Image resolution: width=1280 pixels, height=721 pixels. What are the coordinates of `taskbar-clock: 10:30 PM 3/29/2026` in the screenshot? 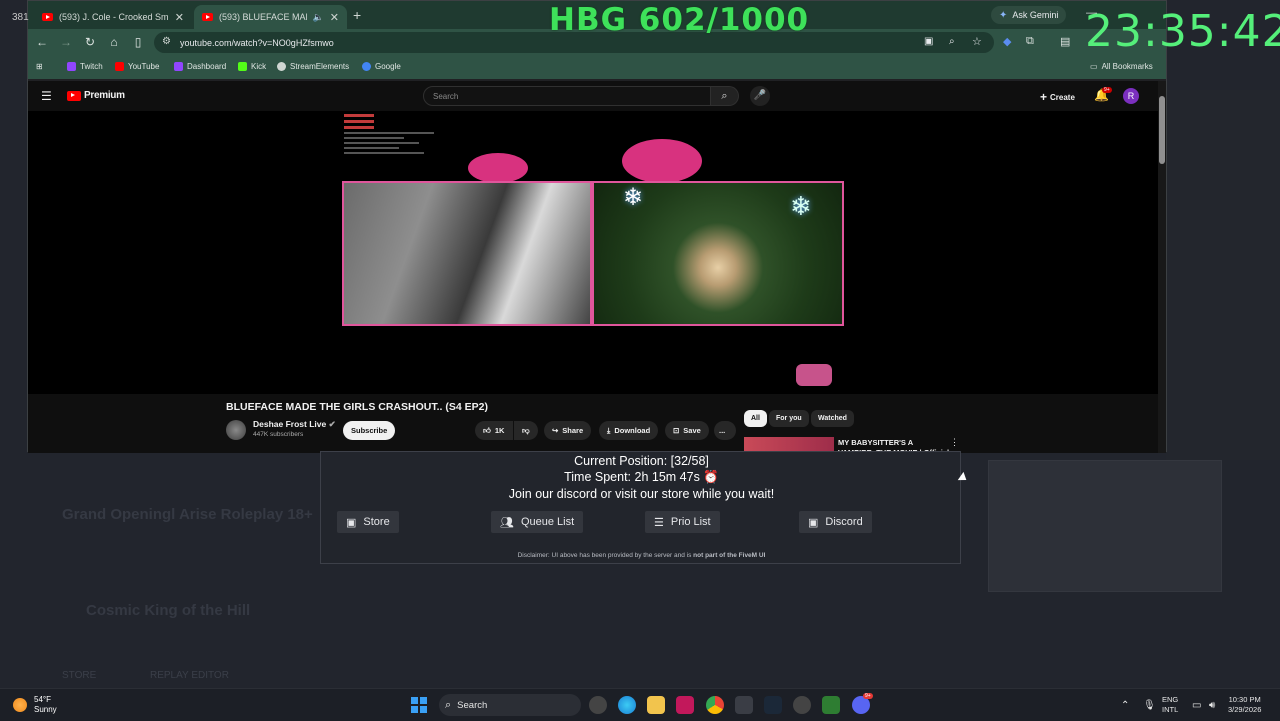 It's located at (1244, 705).